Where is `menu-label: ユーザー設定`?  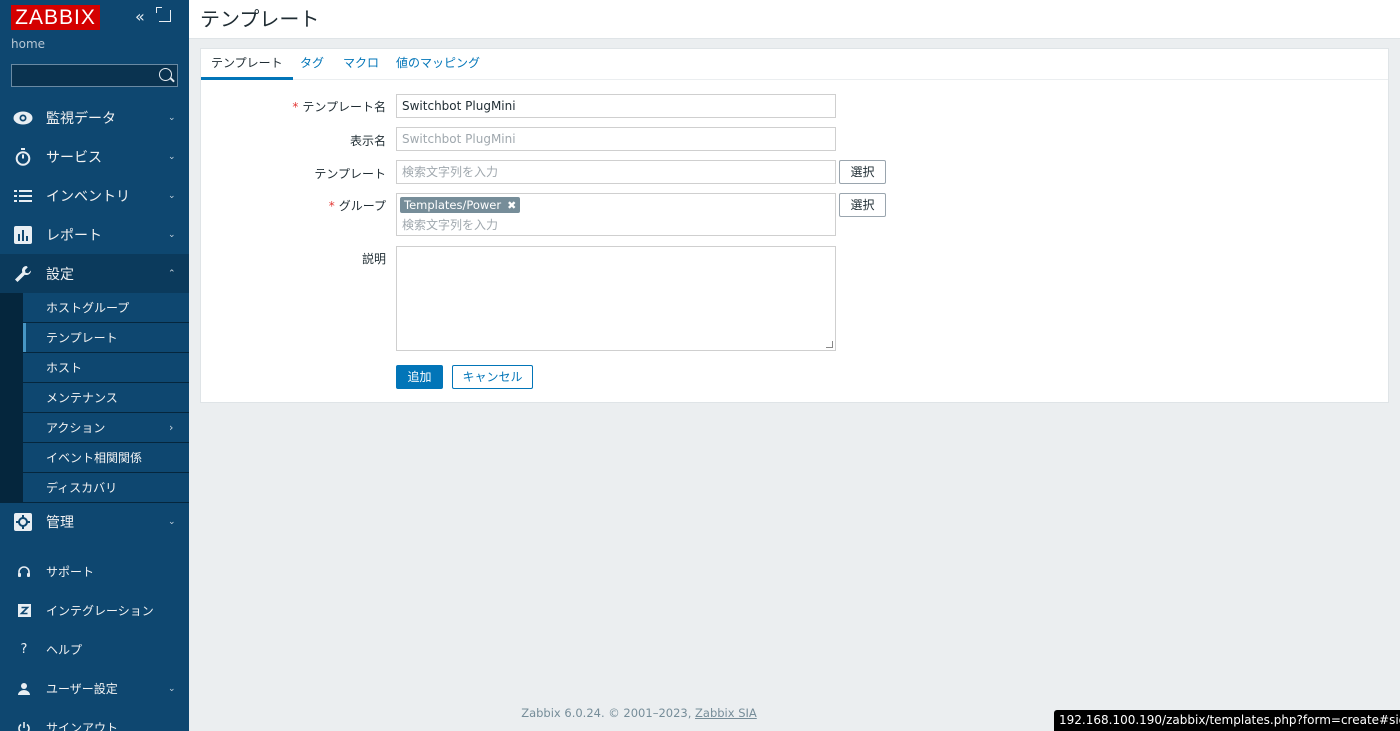
menu-label: ユーザー設定 is located at coordinates (82, 689).